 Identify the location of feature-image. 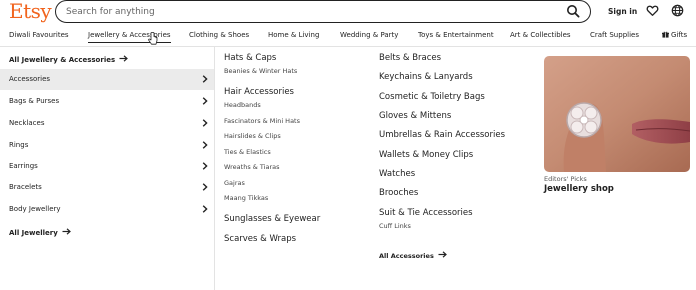
(617, 114).